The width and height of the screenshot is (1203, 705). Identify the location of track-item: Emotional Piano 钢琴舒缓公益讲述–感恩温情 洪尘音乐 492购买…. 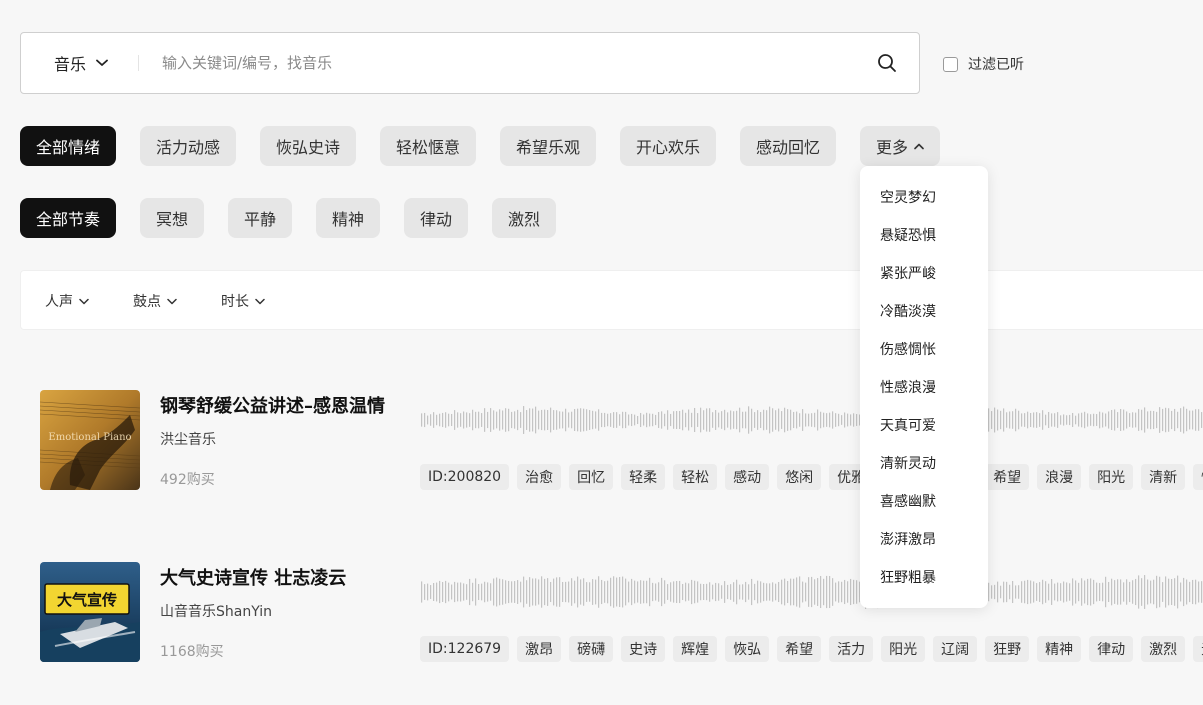
(601, 440).